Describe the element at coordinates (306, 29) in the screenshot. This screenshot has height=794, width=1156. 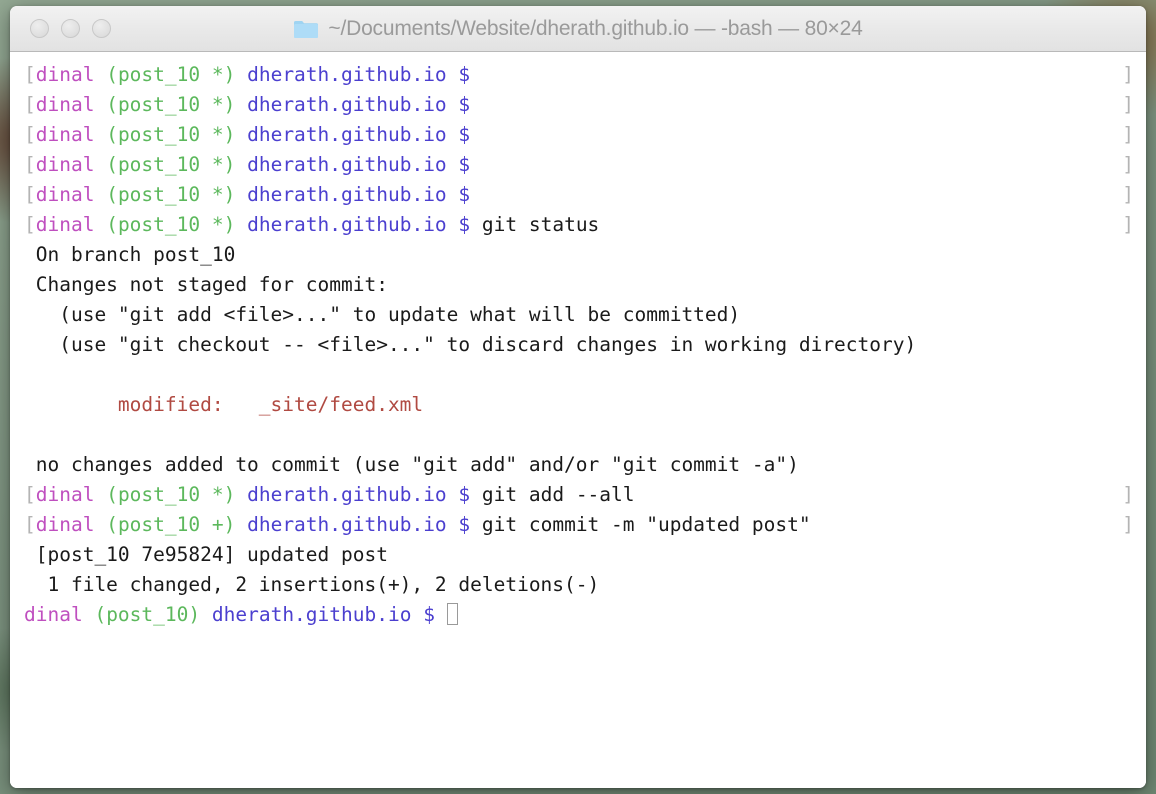
I see `folder-icon` at that location.